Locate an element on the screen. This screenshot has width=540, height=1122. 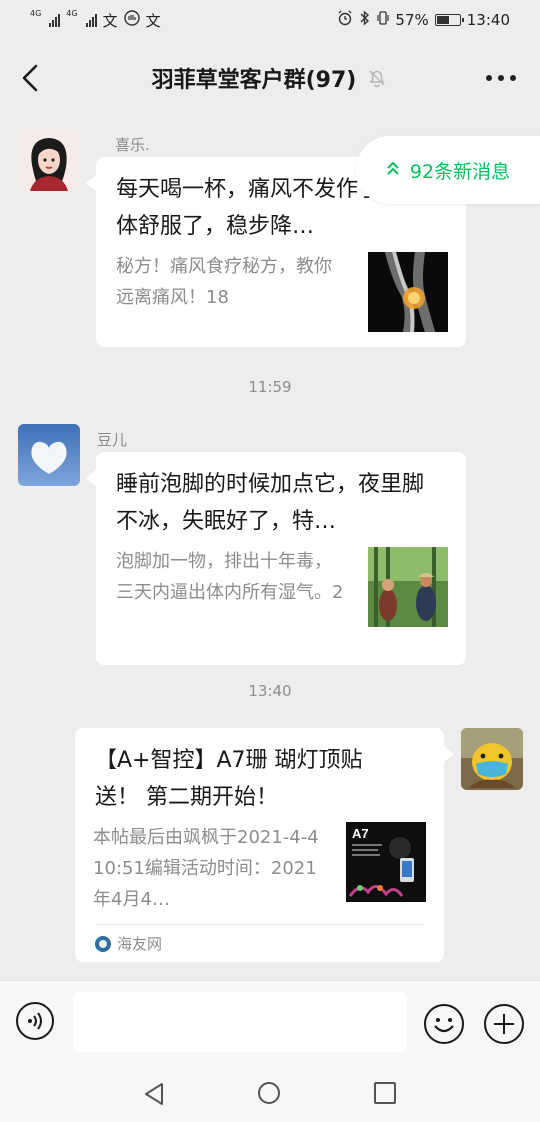
smiley-icon is located at coordinates (444, 1025).